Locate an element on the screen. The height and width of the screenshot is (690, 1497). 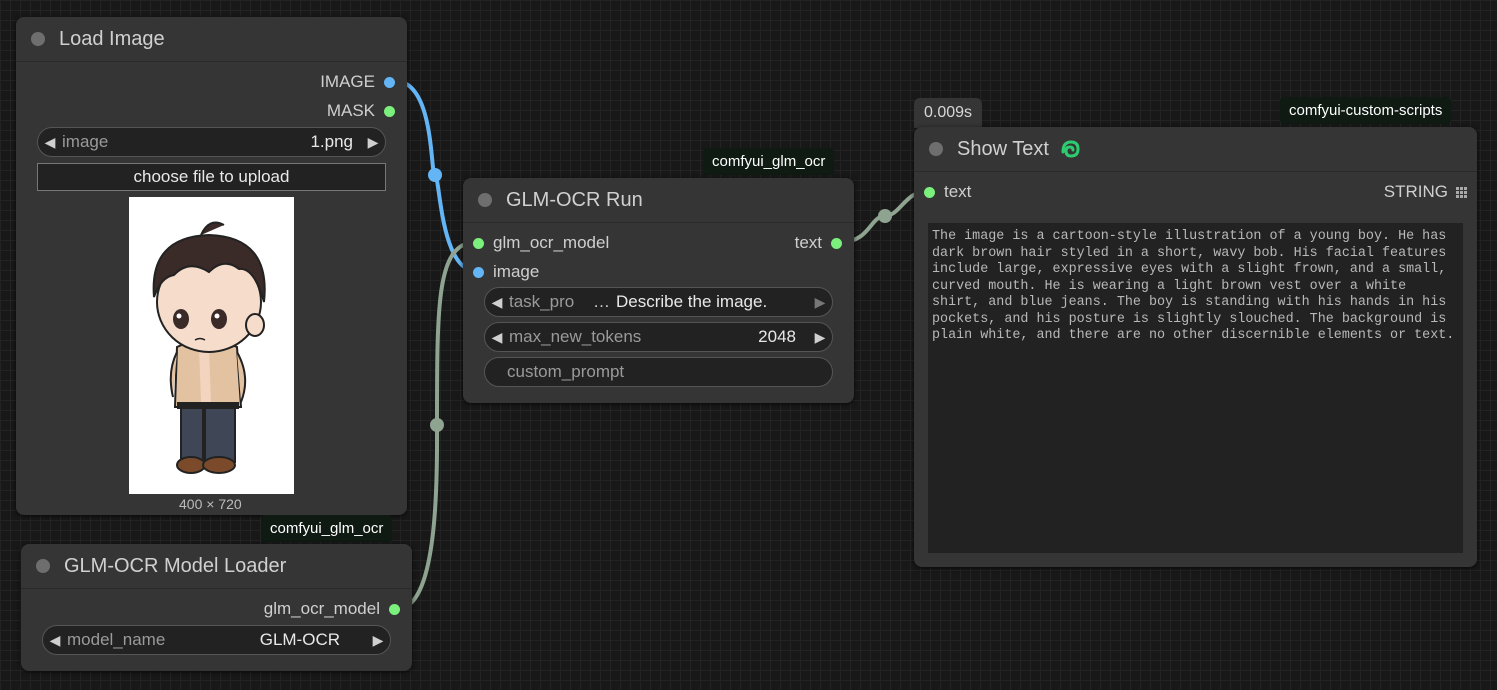
input-text: text is located at coordinates (947, 192).